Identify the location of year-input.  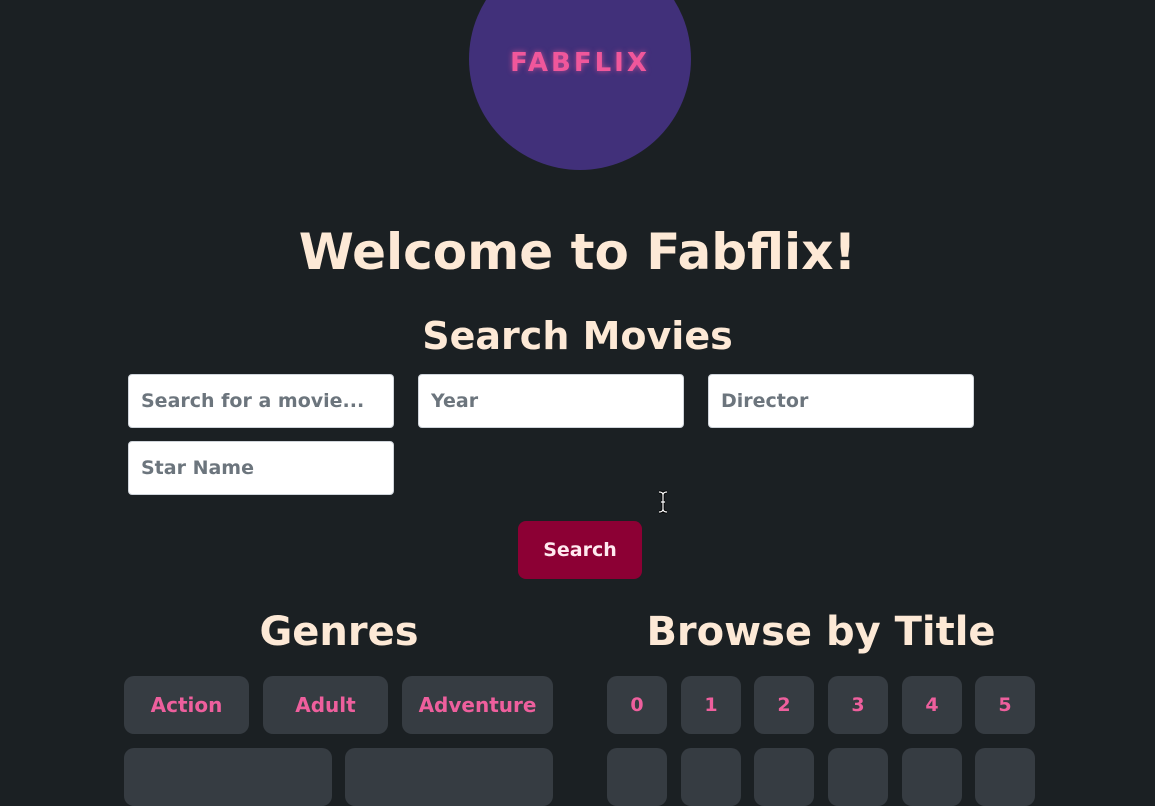
(551, 401).